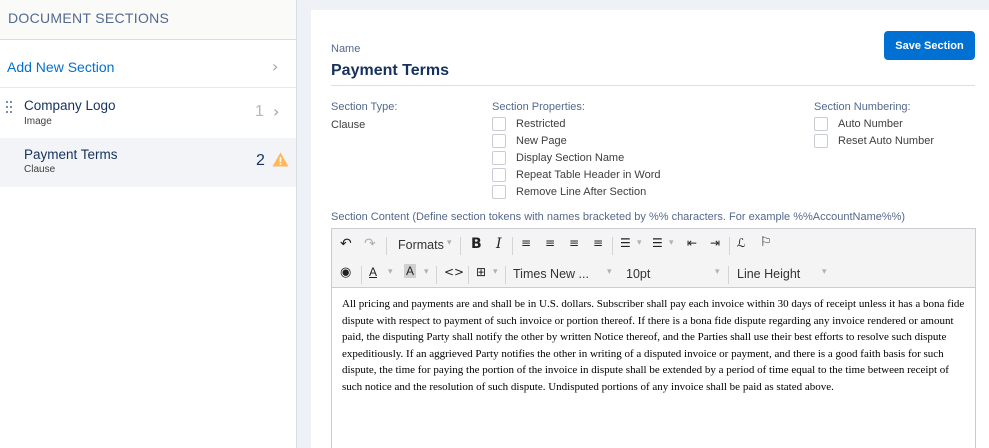  I want to click on property-repeat-table-header: Repeat Table Header in Word, so click(576, 175).